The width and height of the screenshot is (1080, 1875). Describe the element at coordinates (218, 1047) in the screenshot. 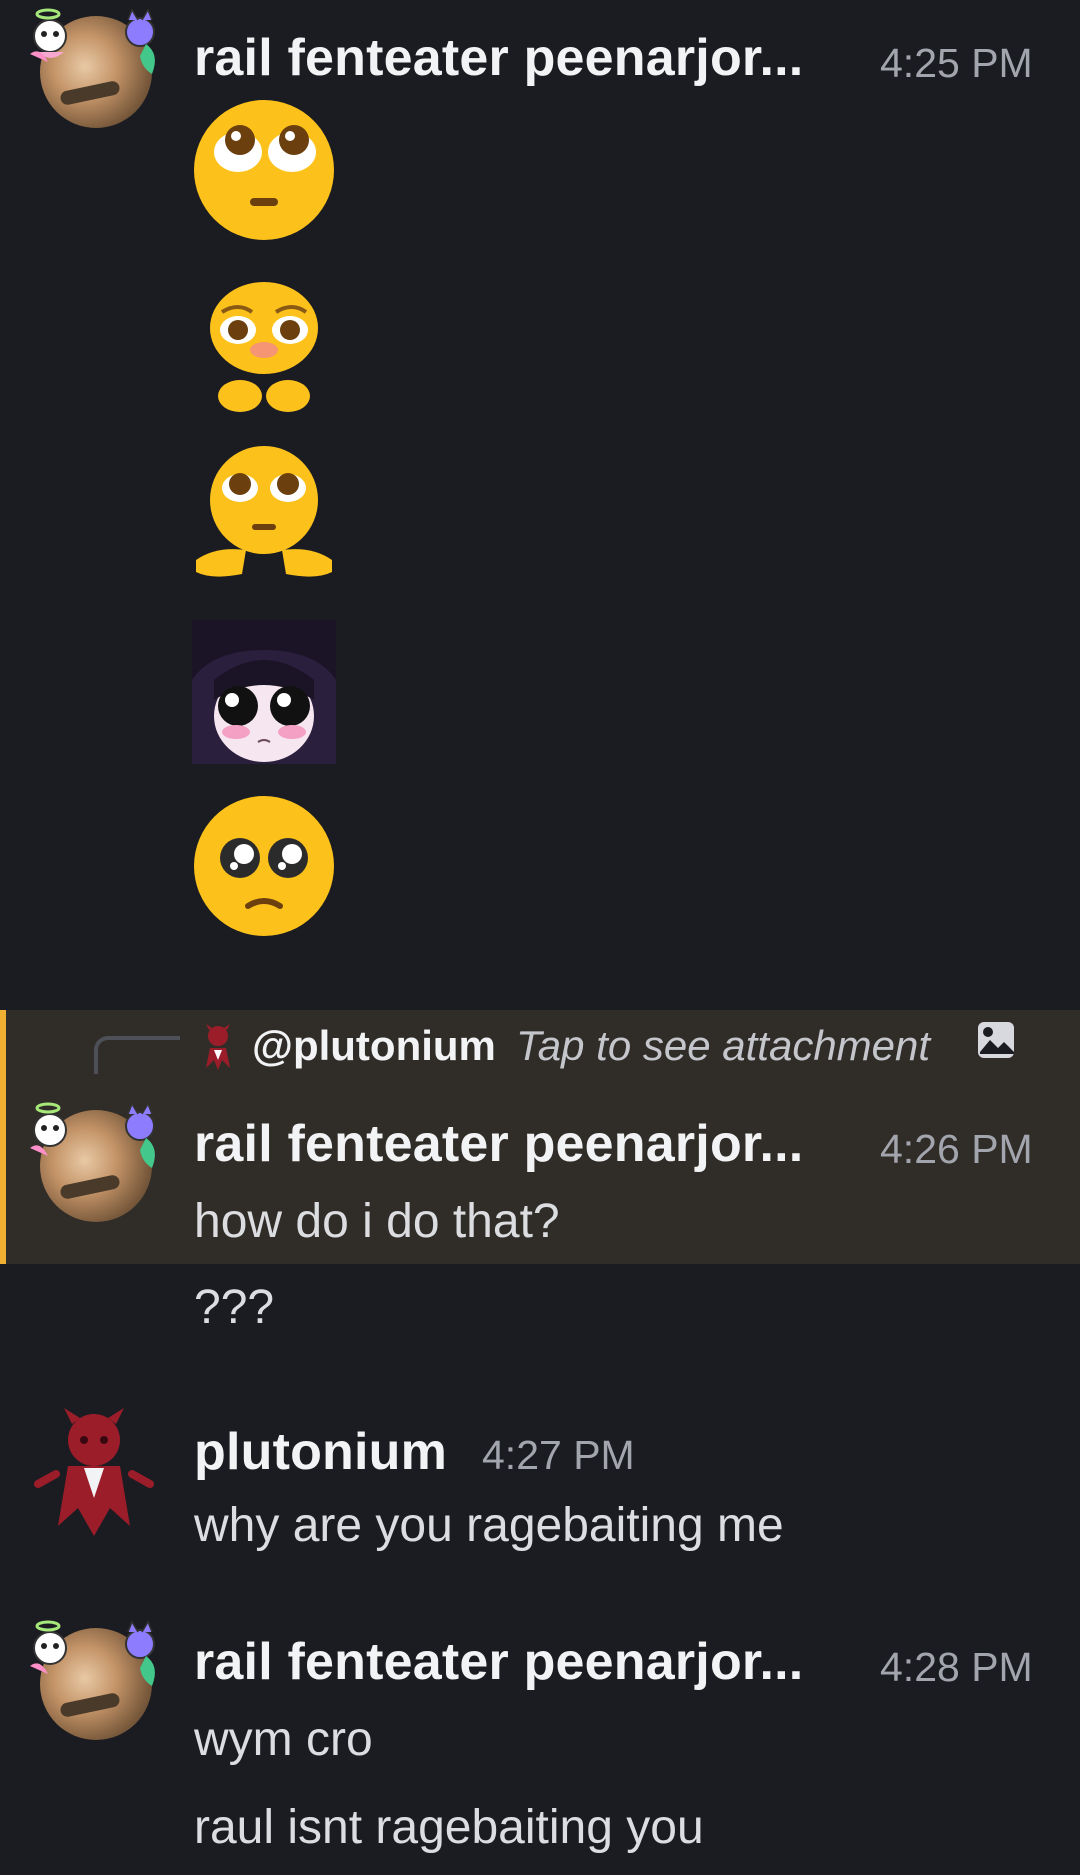

I see `reply-avatar-icon` at that location.